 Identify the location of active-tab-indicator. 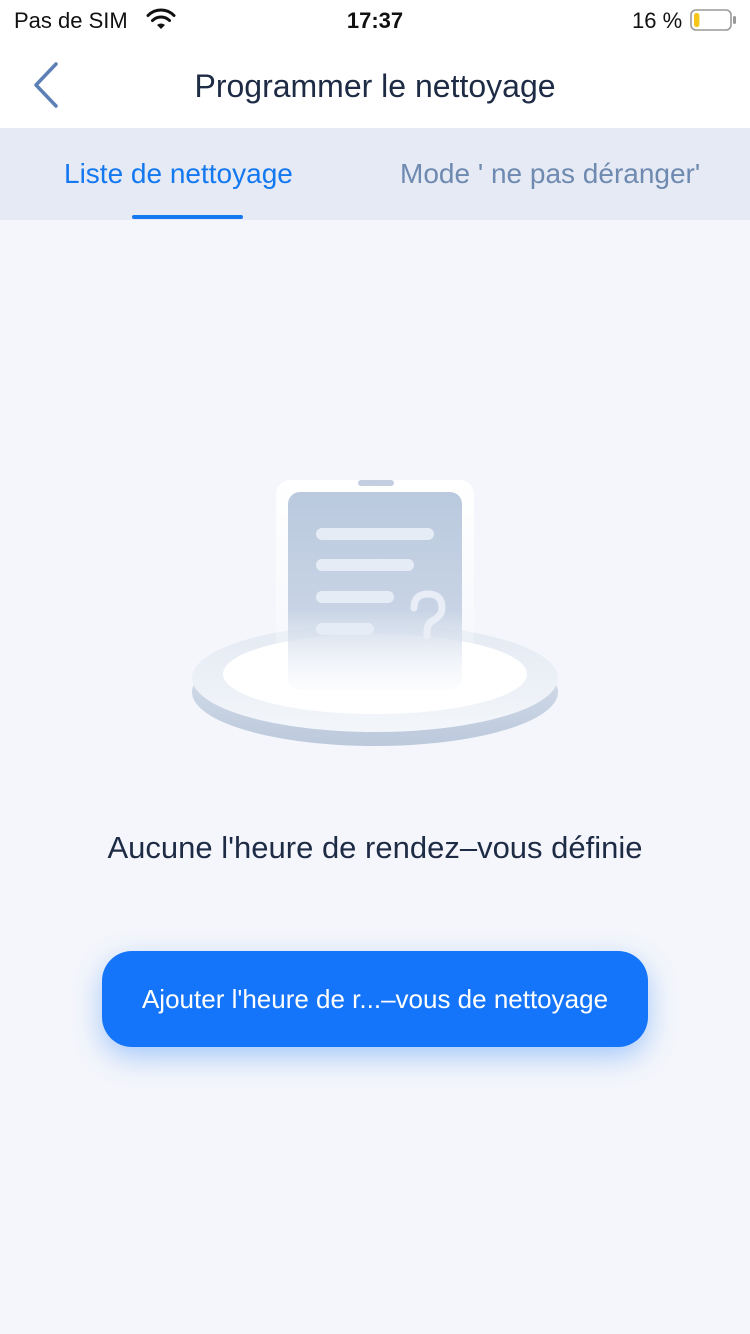
(187, 217).